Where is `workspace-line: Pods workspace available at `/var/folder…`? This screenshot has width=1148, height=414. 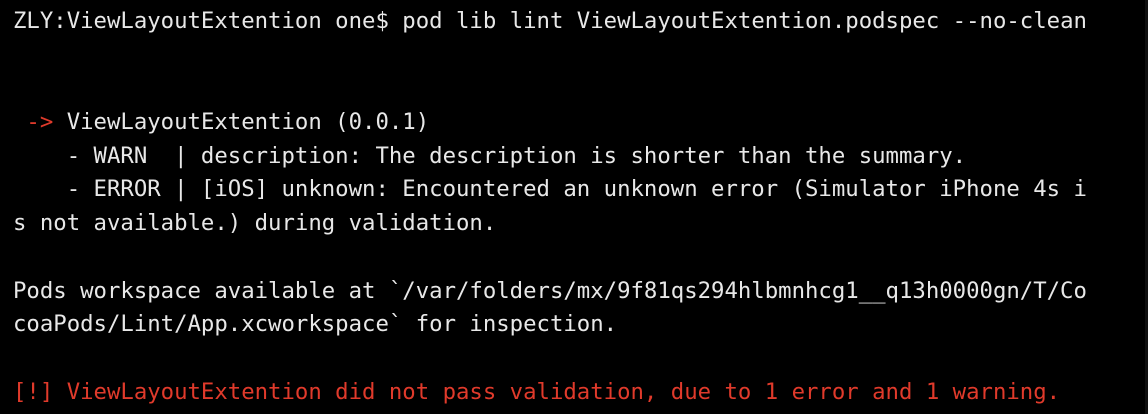 workspace-line: Pods workspace available at `/var/folder… is located at coordinates (550, 290).